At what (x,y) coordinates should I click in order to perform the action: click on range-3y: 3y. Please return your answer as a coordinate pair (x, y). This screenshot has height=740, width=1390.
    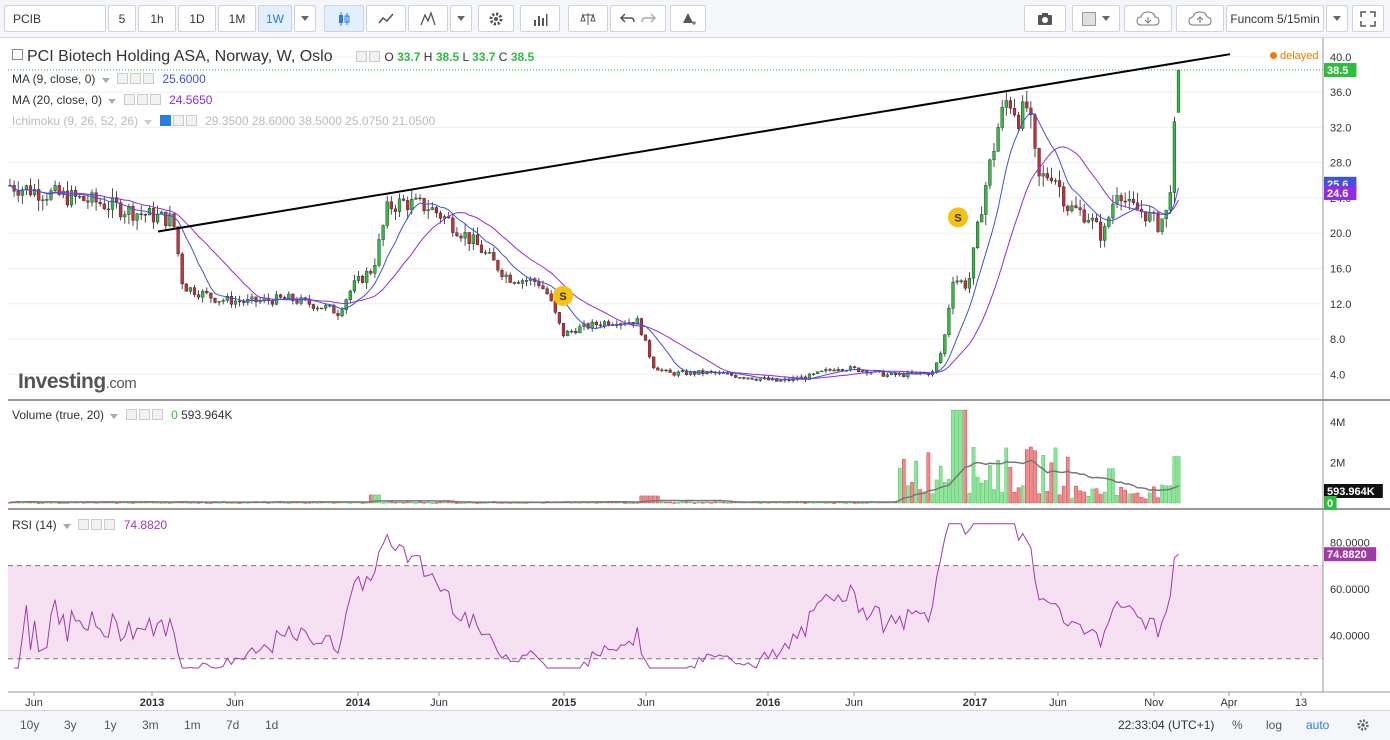
    Looking at the image, I should click on (70, 725).